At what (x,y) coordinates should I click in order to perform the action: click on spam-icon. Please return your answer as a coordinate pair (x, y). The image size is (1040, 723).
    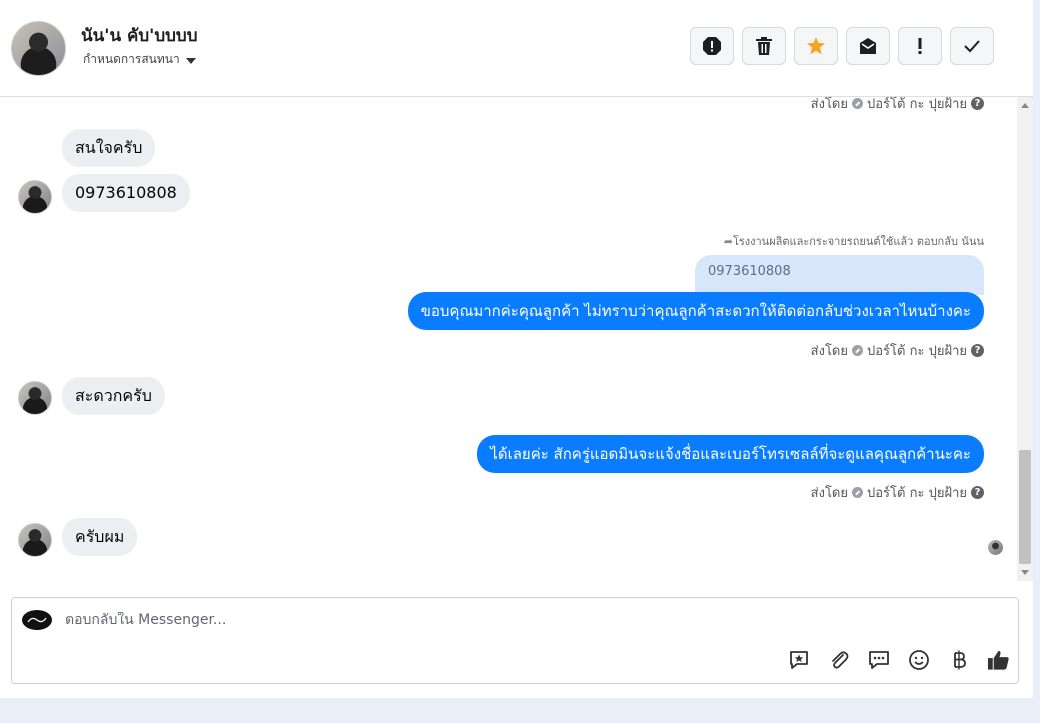
    Looking at the image, I should click on (712, 46).